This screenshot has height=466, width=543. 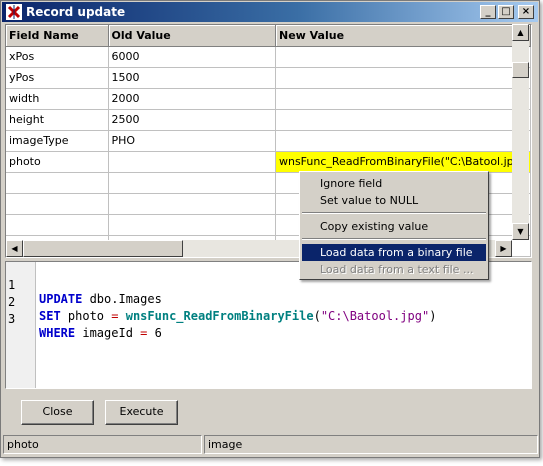 What do you see at coordinates (520, 132) in the screenshot?
I see `vertical-scrollbar: ▲ ▼` at bounding box center [520, 132].